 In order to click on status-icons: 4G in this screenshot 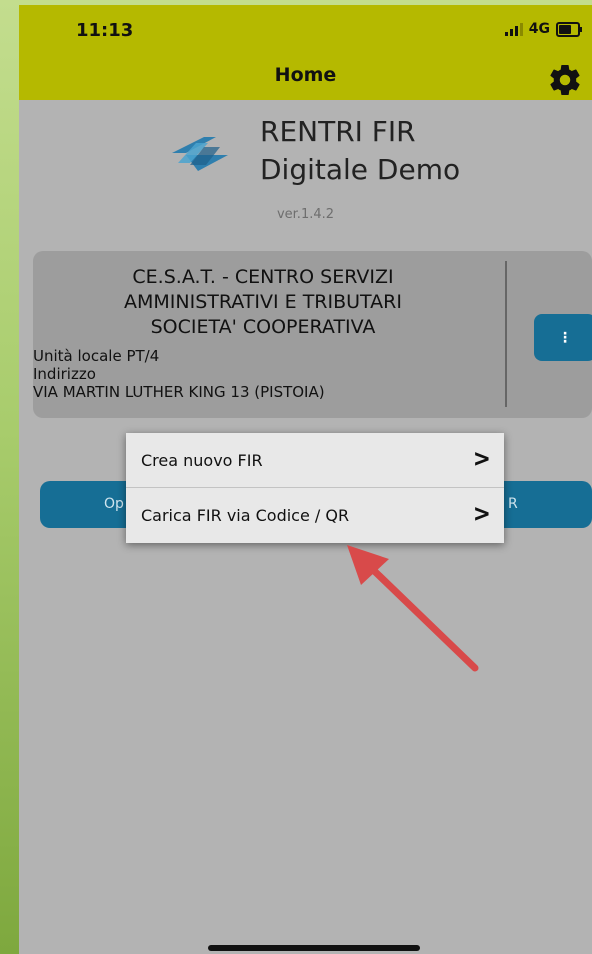, I will do `click(543, 29)`.